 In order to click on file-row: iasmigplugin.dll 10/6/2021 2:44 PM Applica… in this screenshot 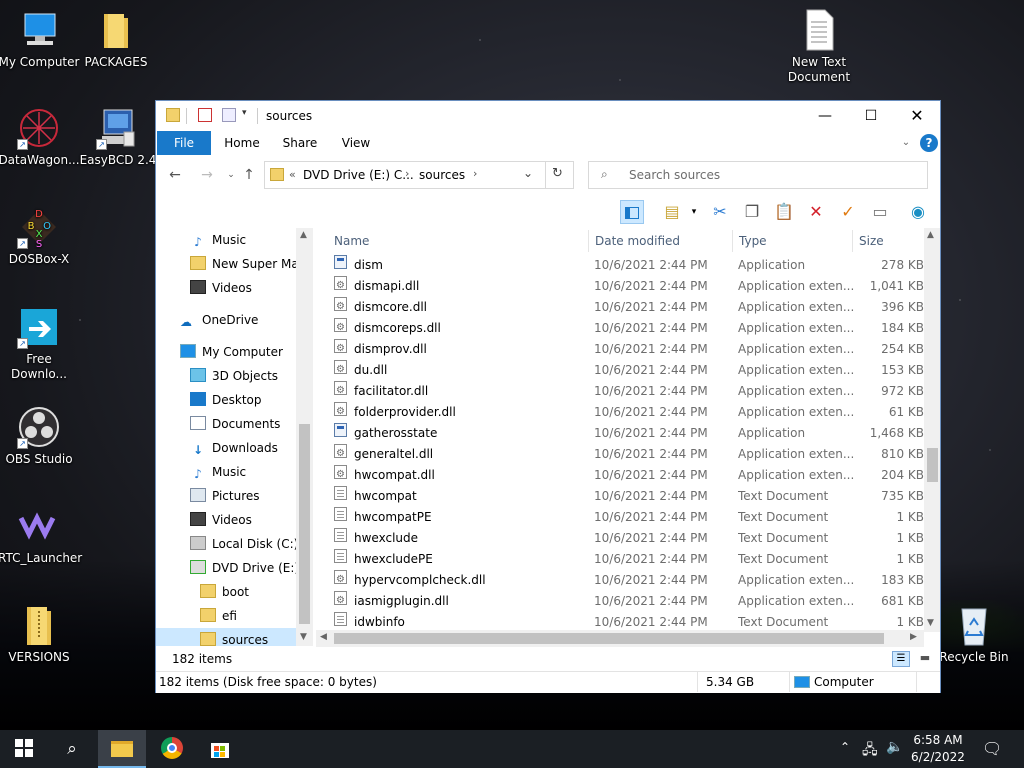, I will do `click(621, 601)`.